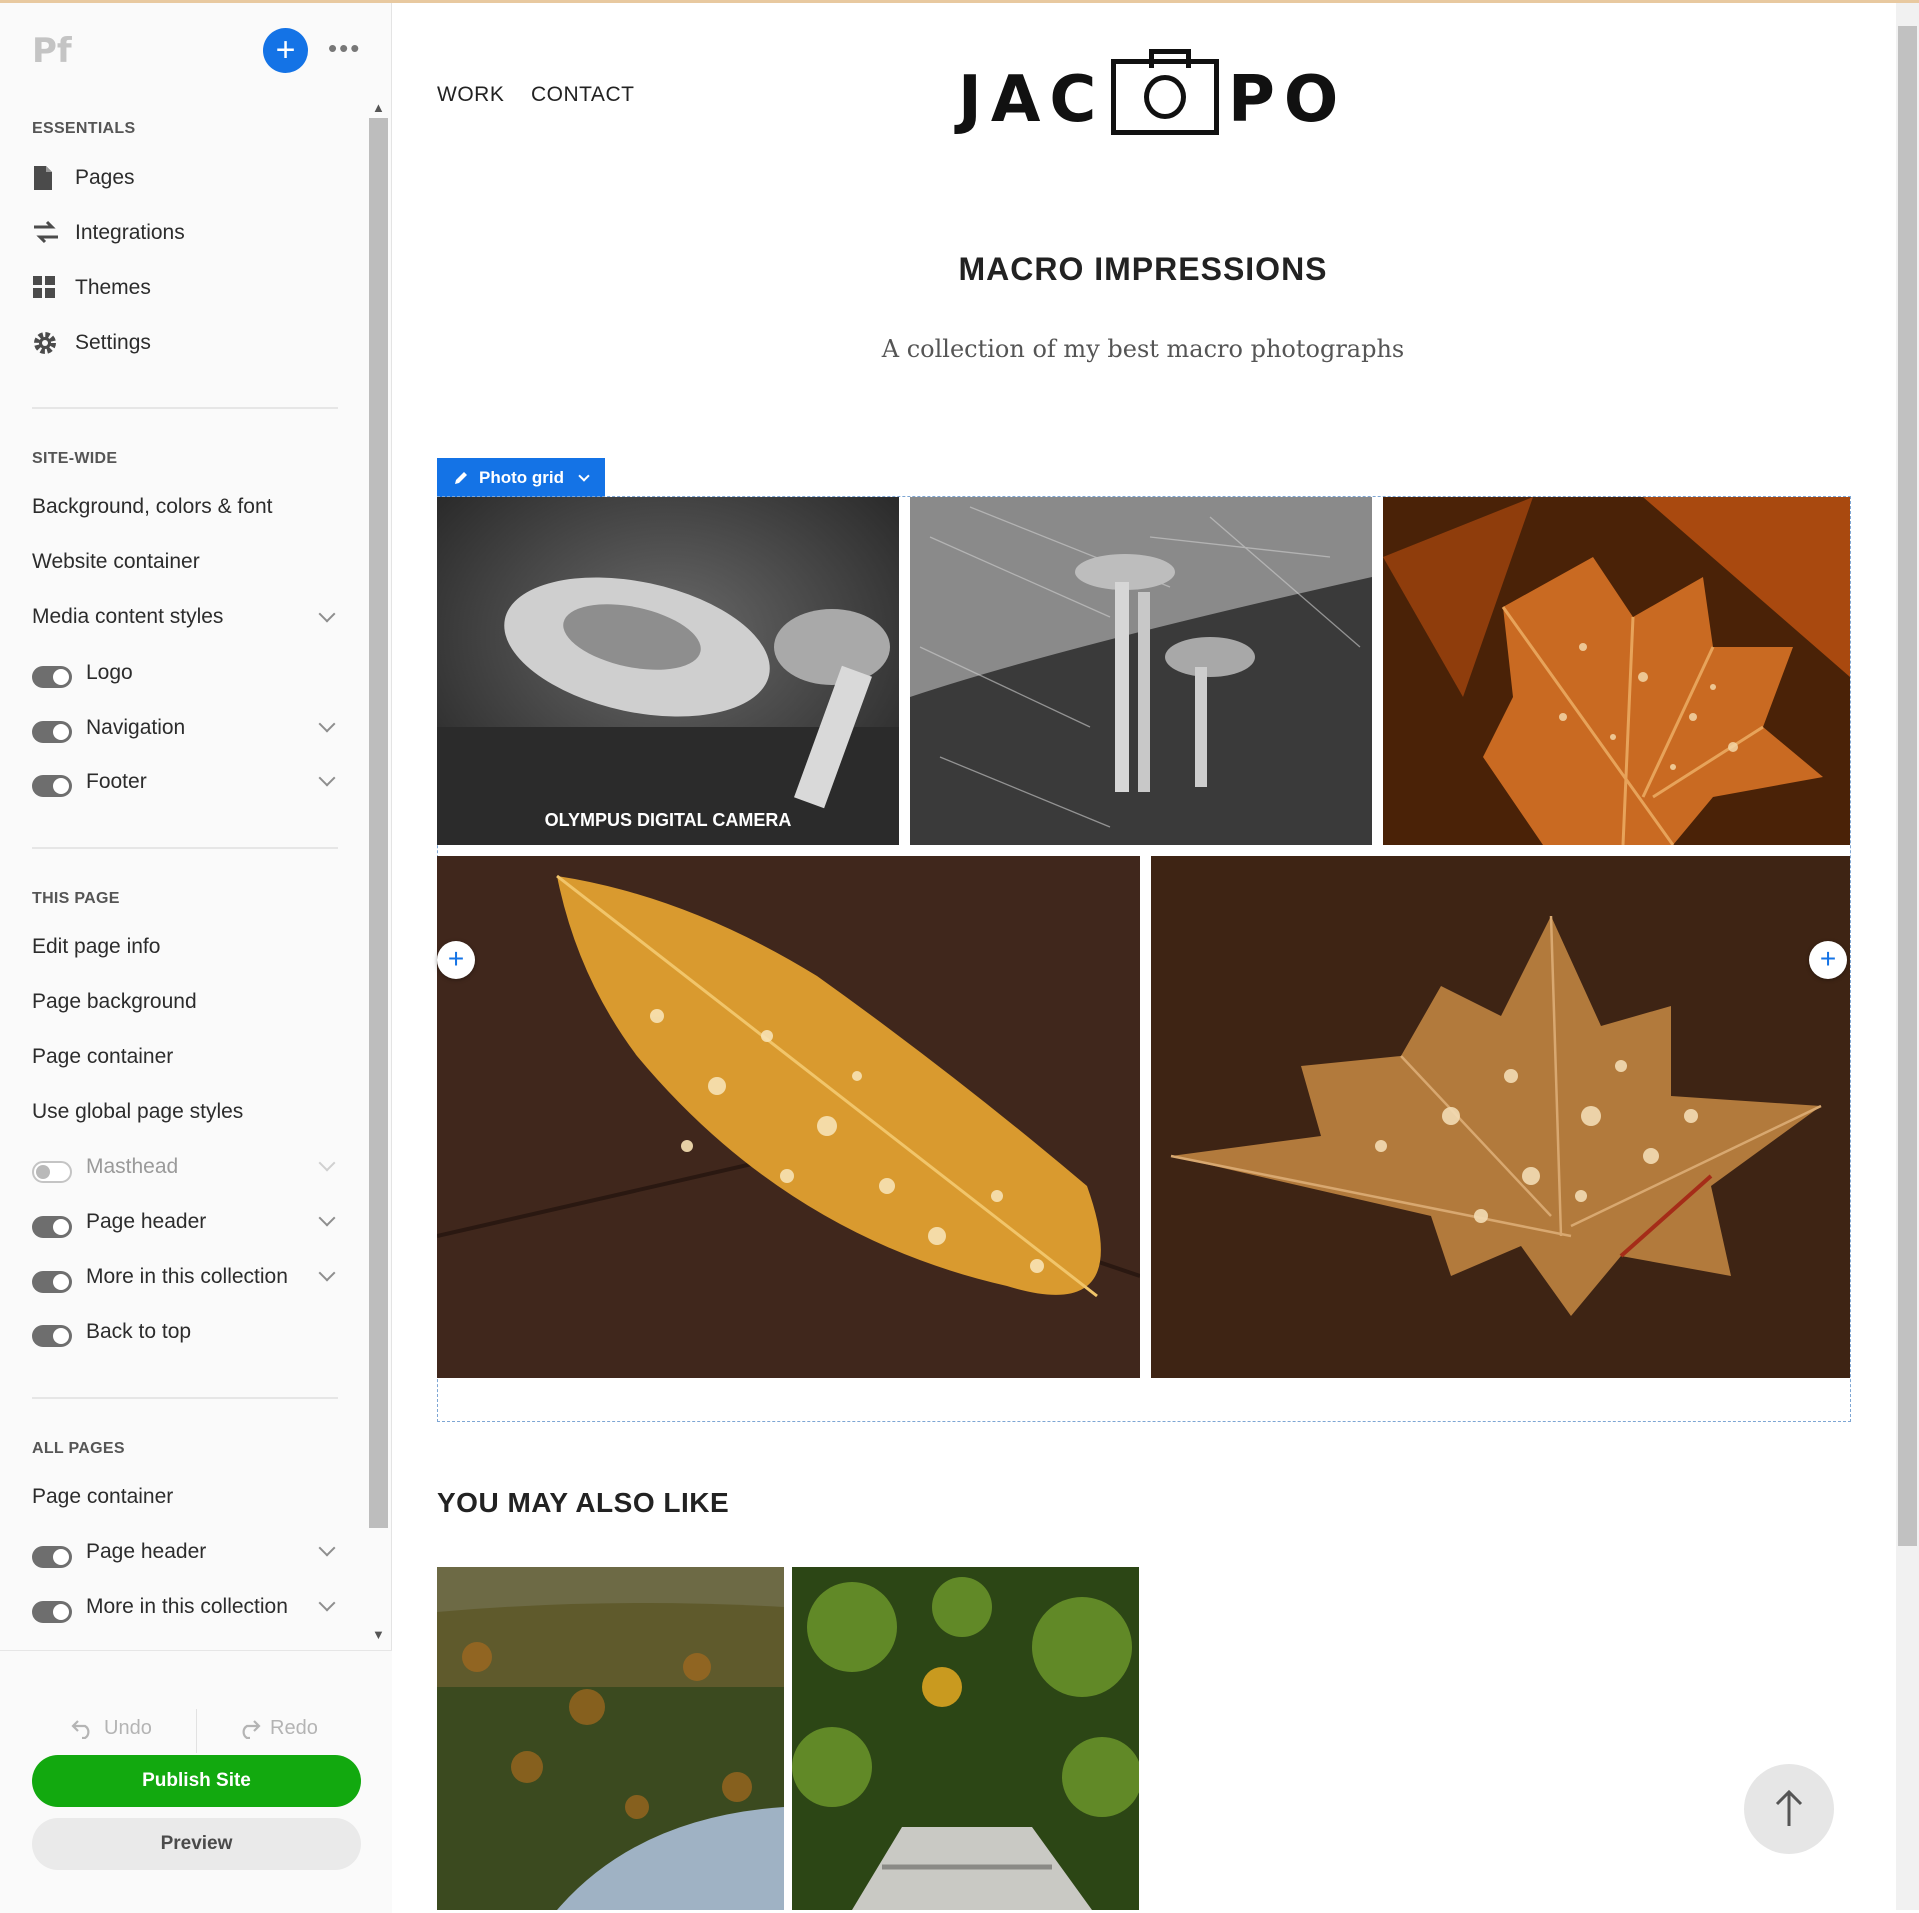 This screenshot has width=1919, height=1913. Describe the element at coordinates (378, 823) in the screenshot. I see `sidebar-scrollbar` at that location.